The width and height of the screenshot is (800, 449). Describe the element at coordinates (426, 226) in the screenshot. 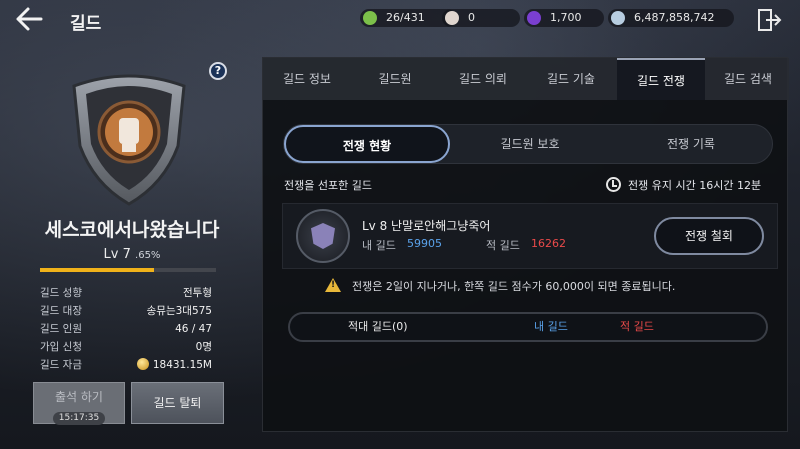

I see `enemy-guild-name: Lv 8 난말로안해그냥죽어` at that location.